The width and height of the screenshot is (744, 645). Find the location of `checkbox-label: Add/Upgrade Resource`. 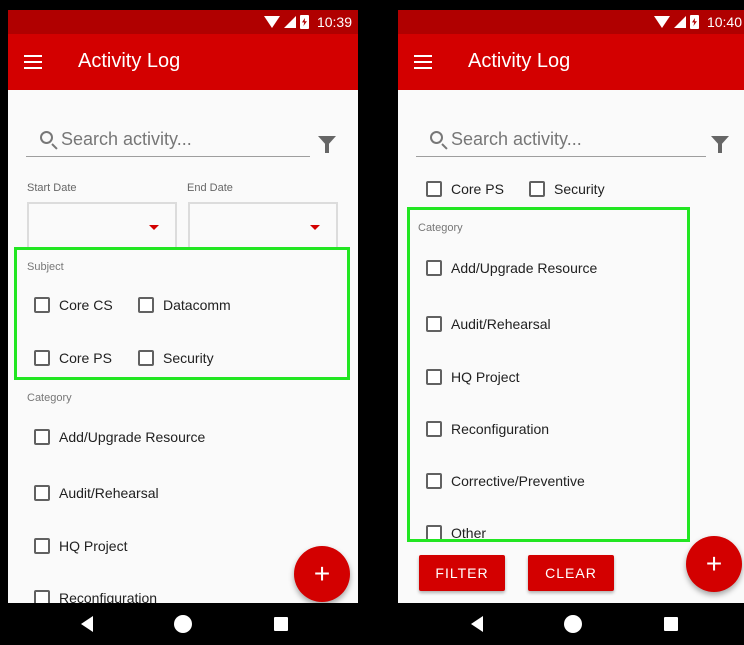

checkbox-label: Add/Upgrade Resource is located at coordinates (132, 437).